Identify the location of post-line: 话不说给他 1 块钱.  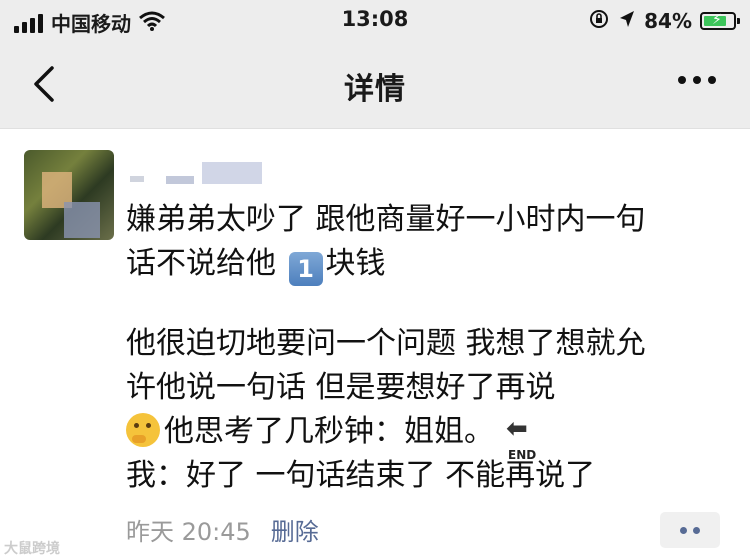
(426, 264).